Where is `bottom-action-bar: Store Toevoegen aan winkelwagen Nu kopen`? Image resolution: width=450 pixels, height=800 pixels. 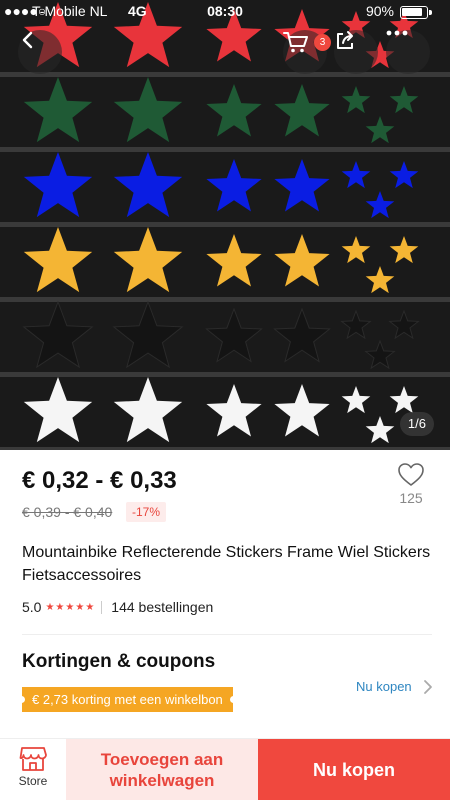
bottom-action-bar: Store Toevoegen aan winkelwagen Nu kopen is located at coordinates (225, 769).